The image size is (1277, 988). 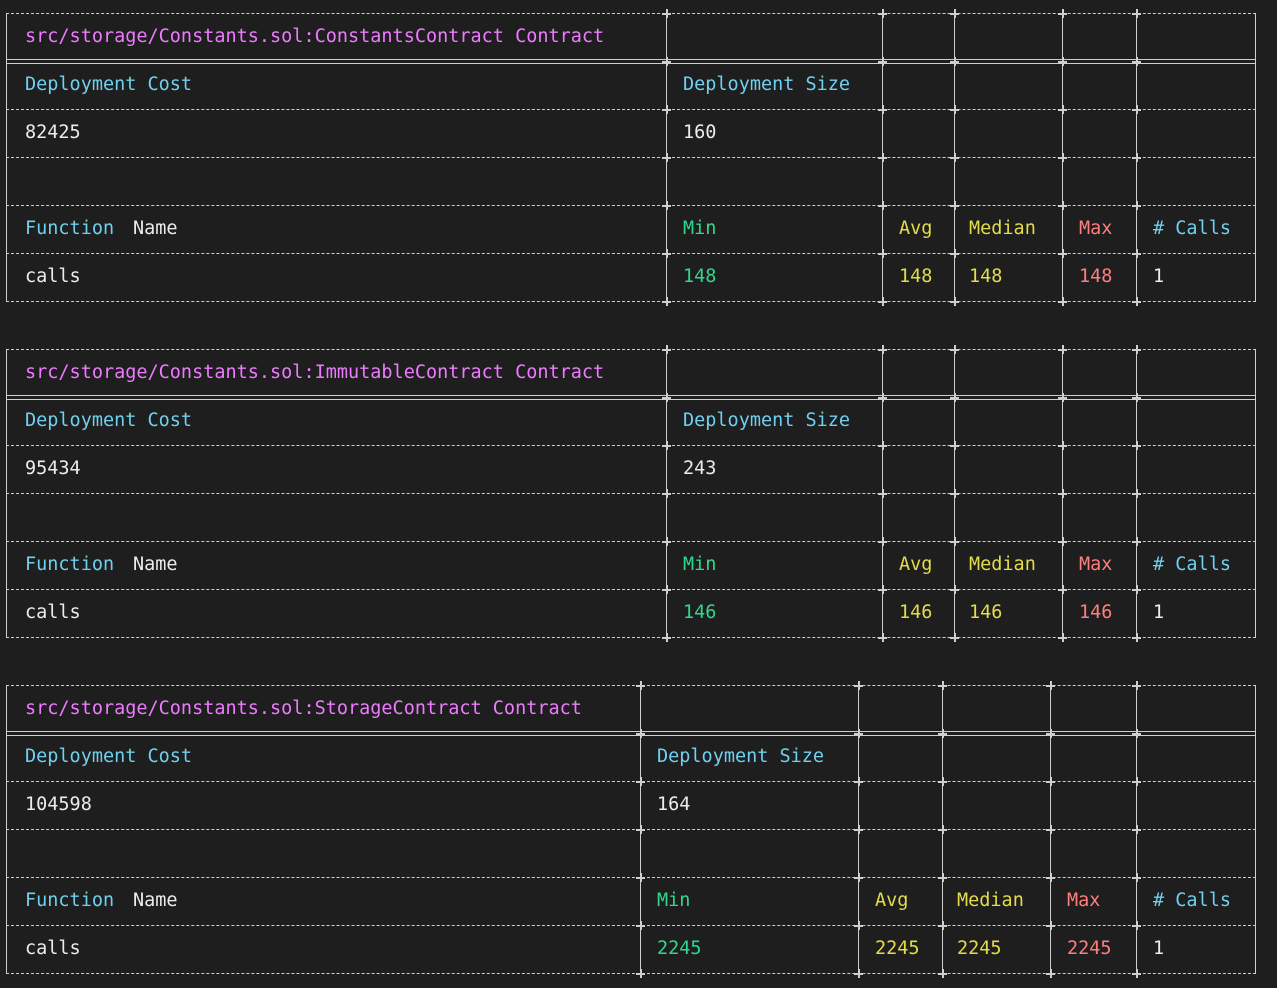 I want to click on deployment-cost-value: 82425, so click(x=53, y=132).